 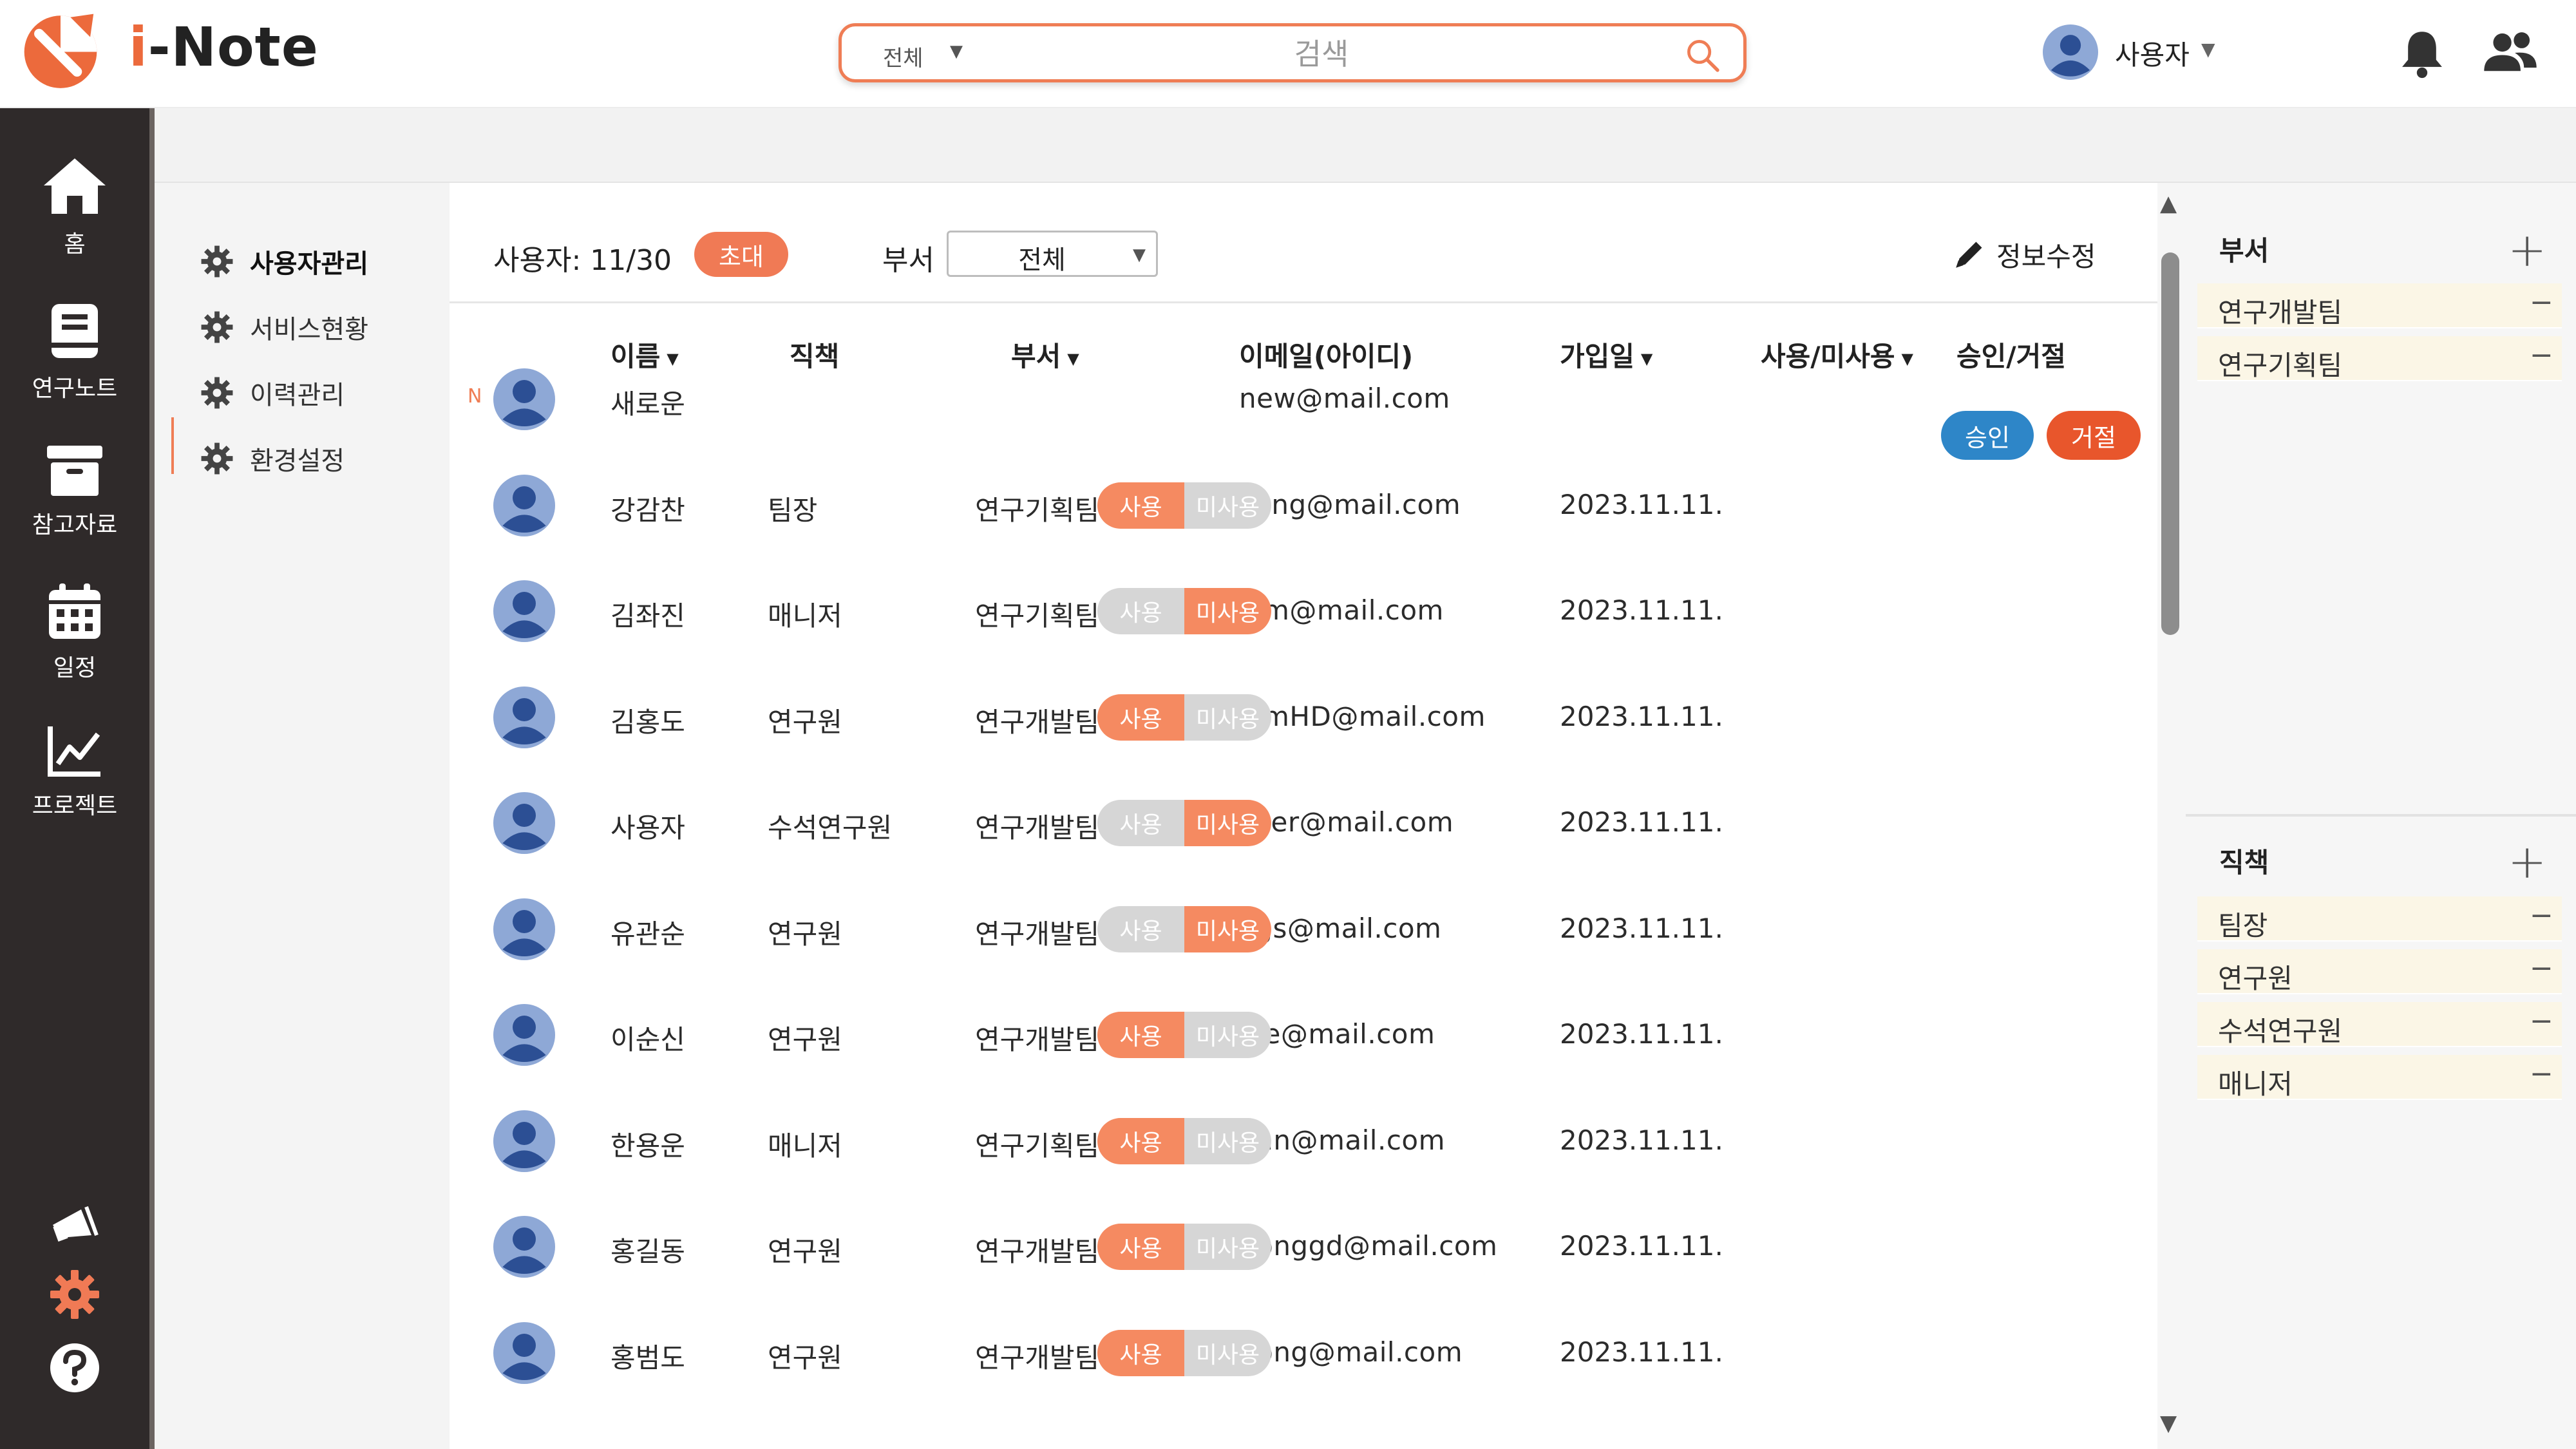 What do you see at coordinates (648, 1357) in the screenshot?
I see `cell-name: 홍범도` at bounding box center [648, 1357].